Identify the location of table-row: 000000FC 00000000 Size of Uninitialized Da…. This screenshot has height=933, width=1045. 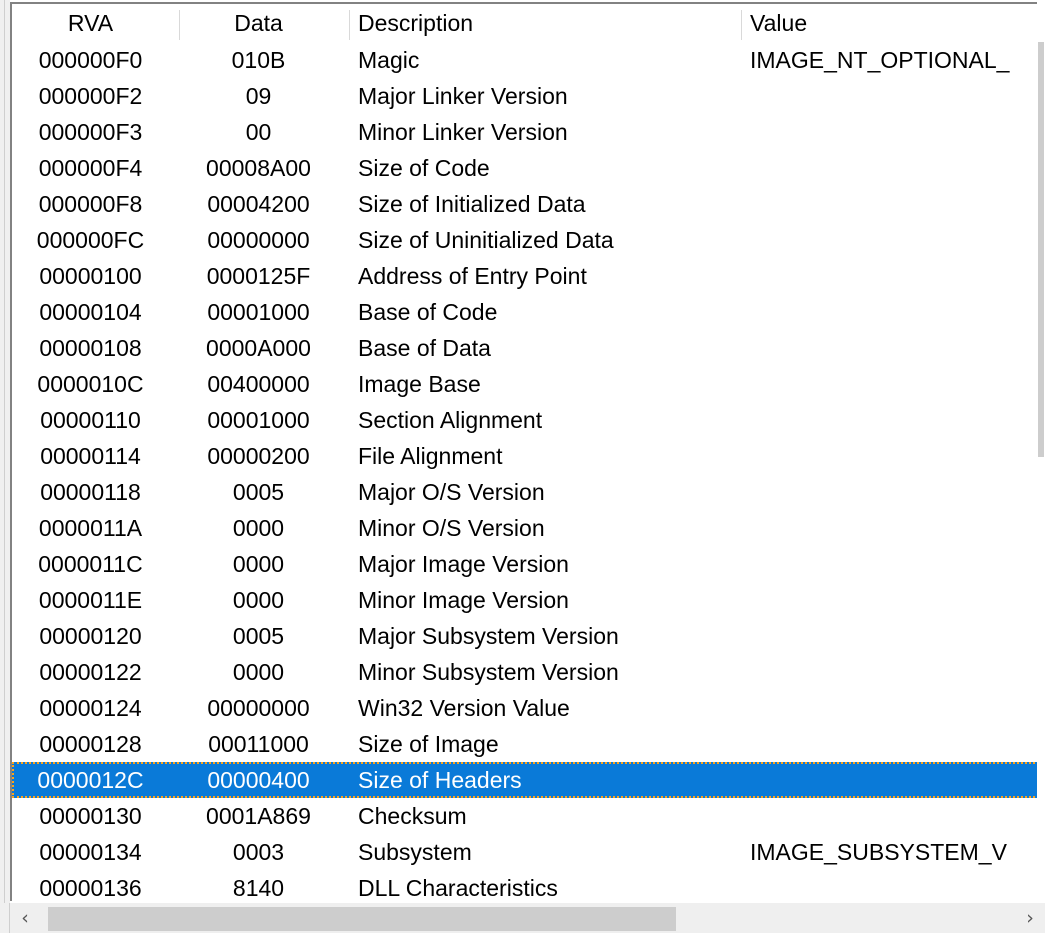
(527, 240).